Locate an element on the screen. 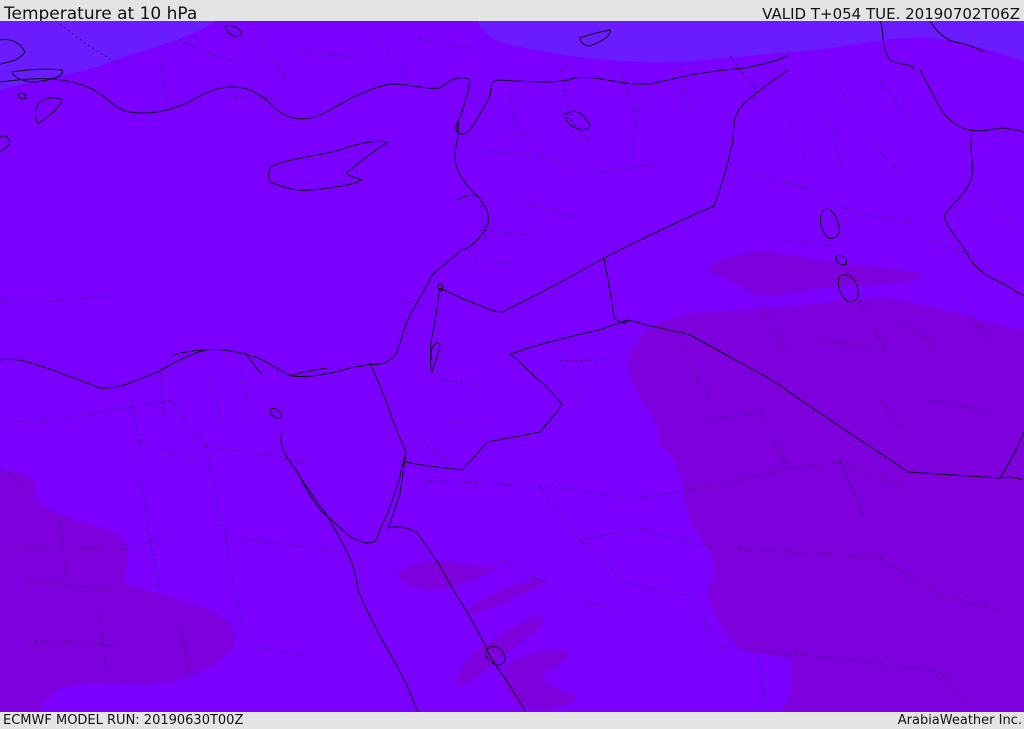 This screenshot has height=729, width=1024. model-run-label: ECMWF MODEL RUN: 20190630T00Z is located at coordinates (123, 720).